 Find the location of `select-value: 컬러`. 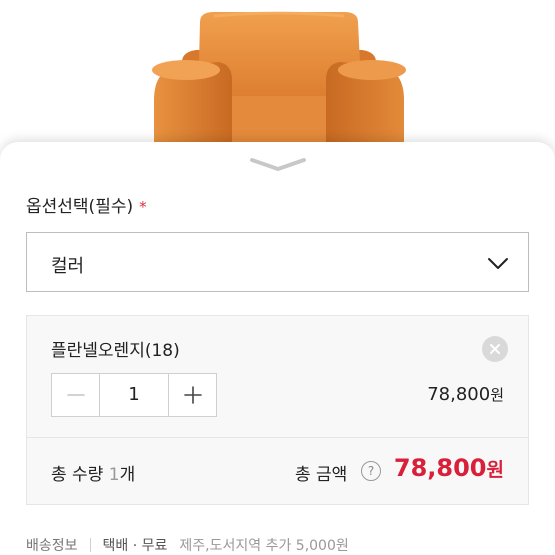

select-value: 컬러 is located at coordinates (68, 266).